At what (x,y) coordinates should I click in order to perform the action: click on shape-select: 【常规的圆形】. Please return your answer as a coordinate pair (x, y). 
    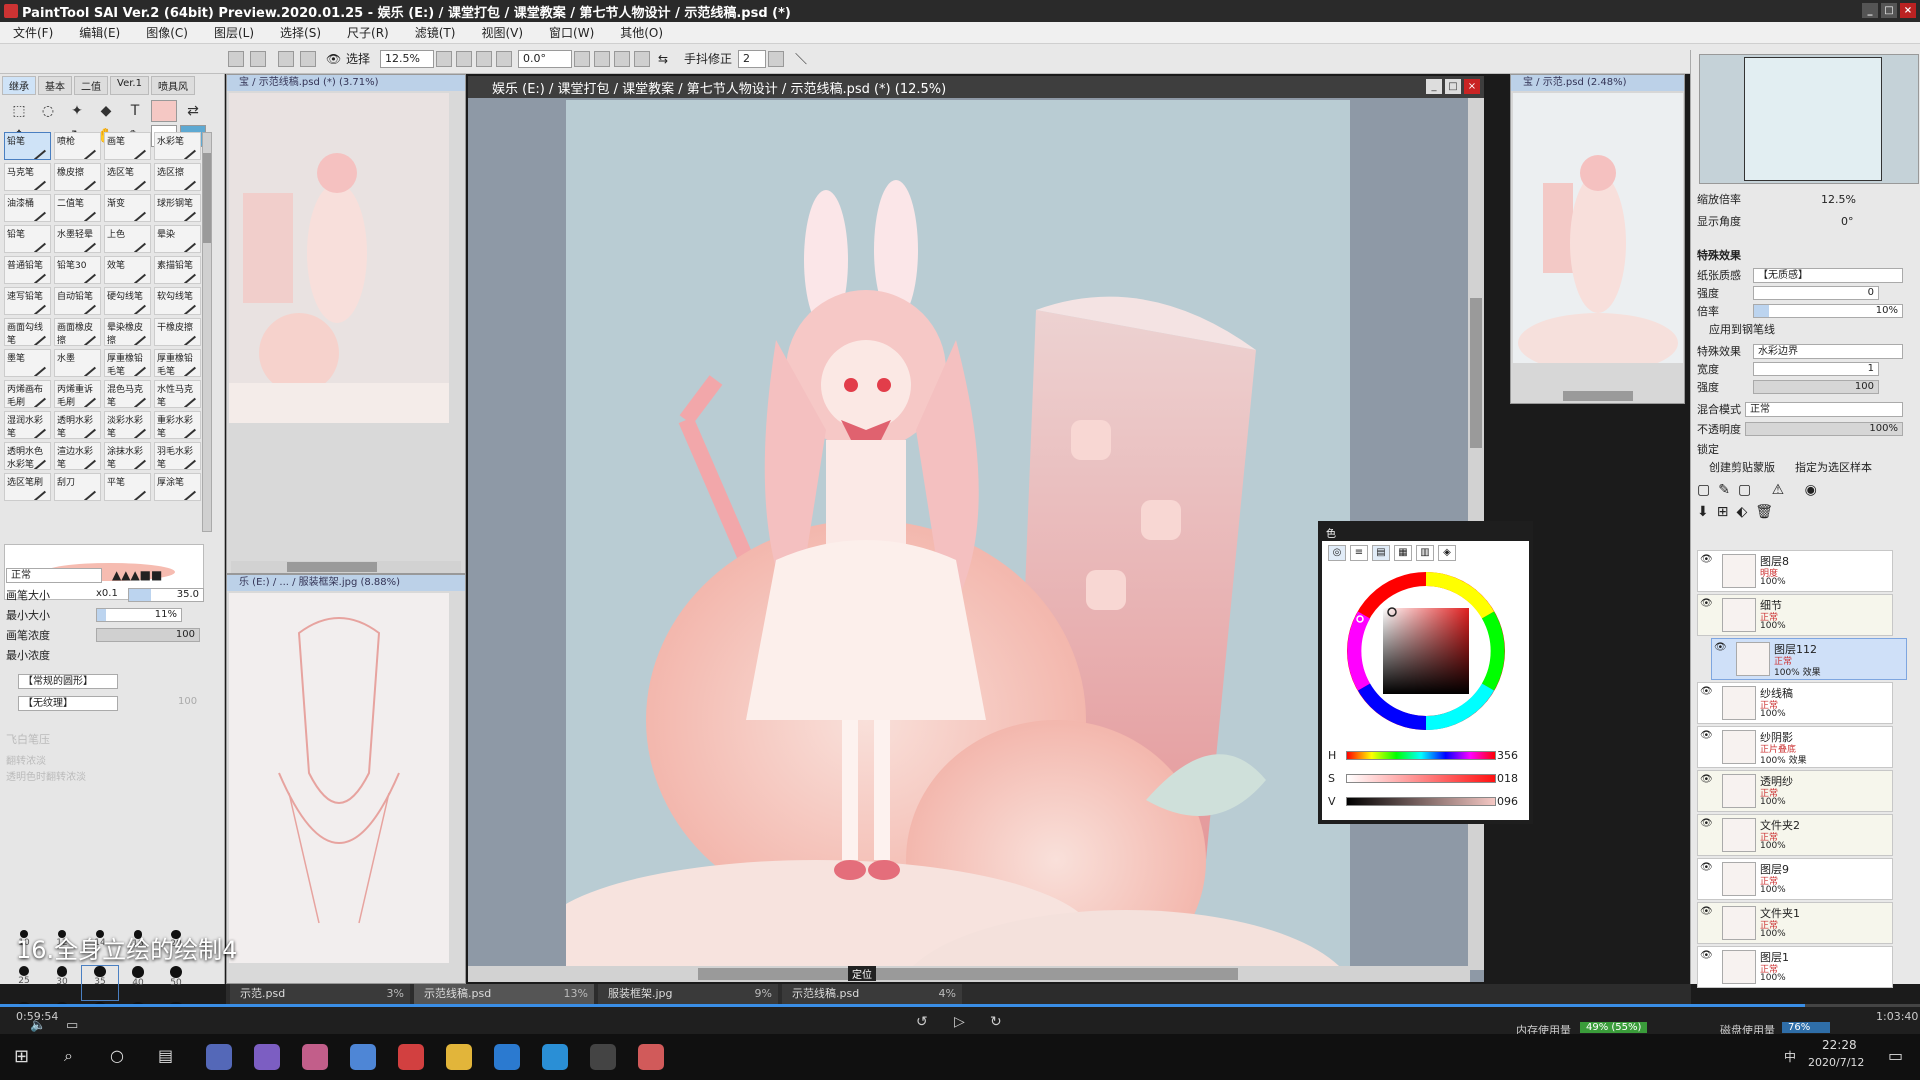
    Looking at the image, I should click on (68, 681).